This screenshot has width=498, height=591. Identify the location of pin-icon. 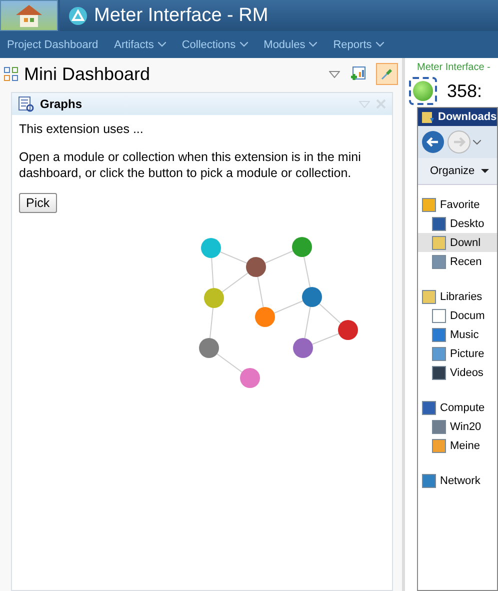
(387, 74).